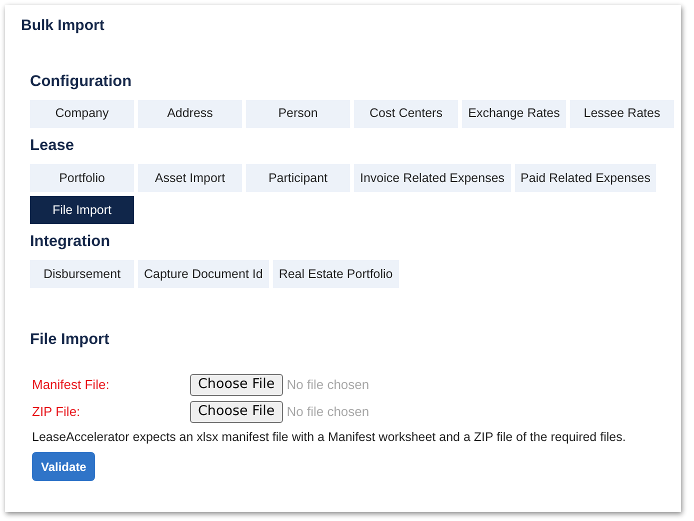 The height and width of the screenshot is (521, 694). Describe the element at coordinates (81, 82) in the screenshot. I see `section-heading: Configuration` at that location.